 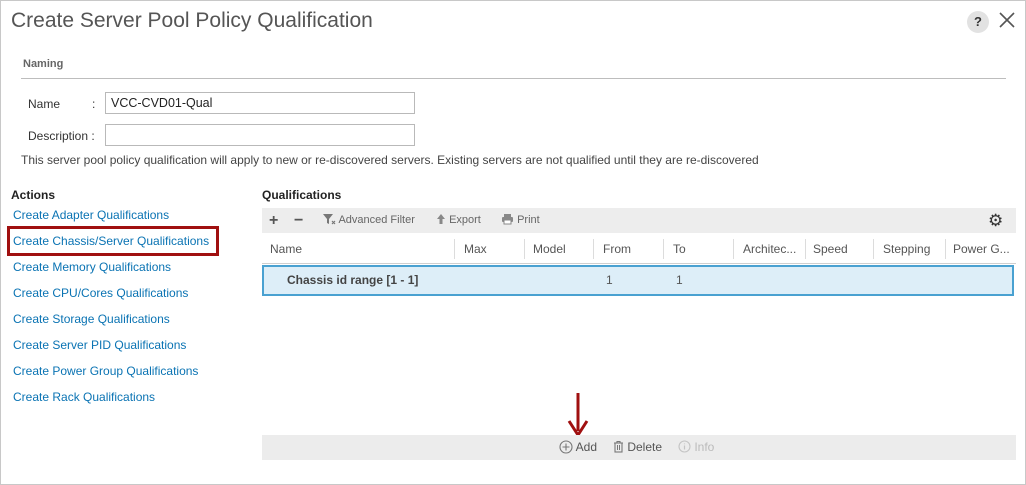 I want to click on column-header-stepping: Stepping, so click(x=914, y=249).